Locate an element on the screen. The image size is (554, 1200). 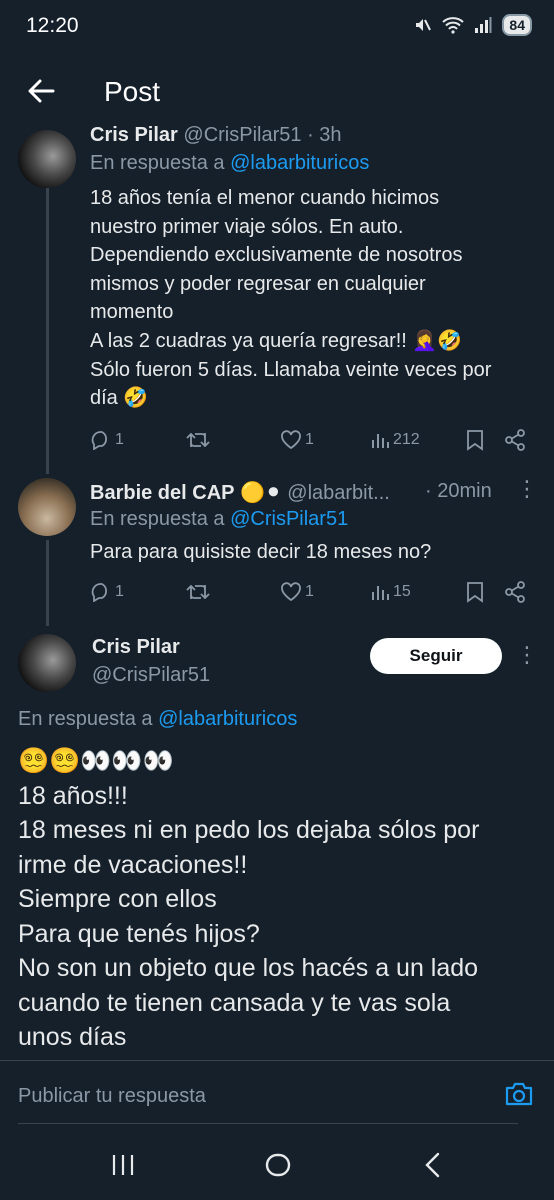
status-bar: 12:20 84 is located at coordinates (277, 28).